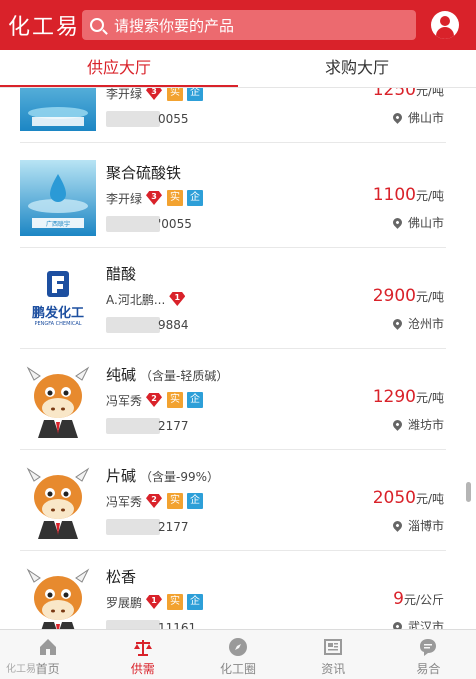  What do you see at coordinates (97, 25) in the screenshot?
I see `search-icon` at bounding box center [97, 25].